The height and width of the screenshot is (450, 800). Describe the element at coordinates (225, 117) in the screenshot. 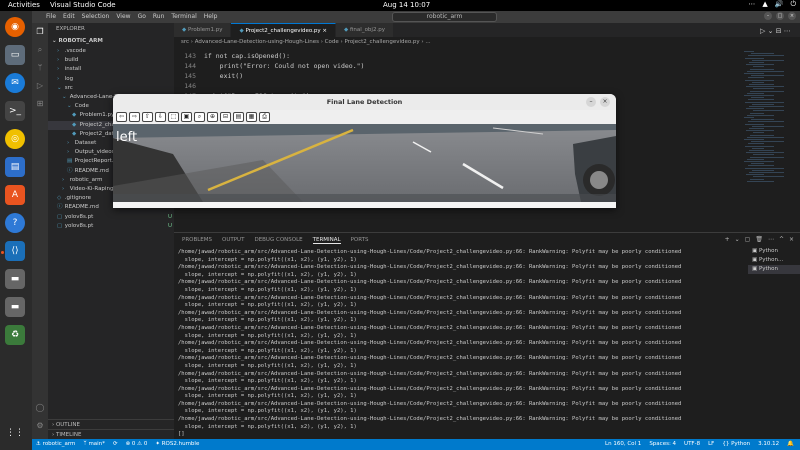

I see `toolbar-button-icon: ⊟` at that location.